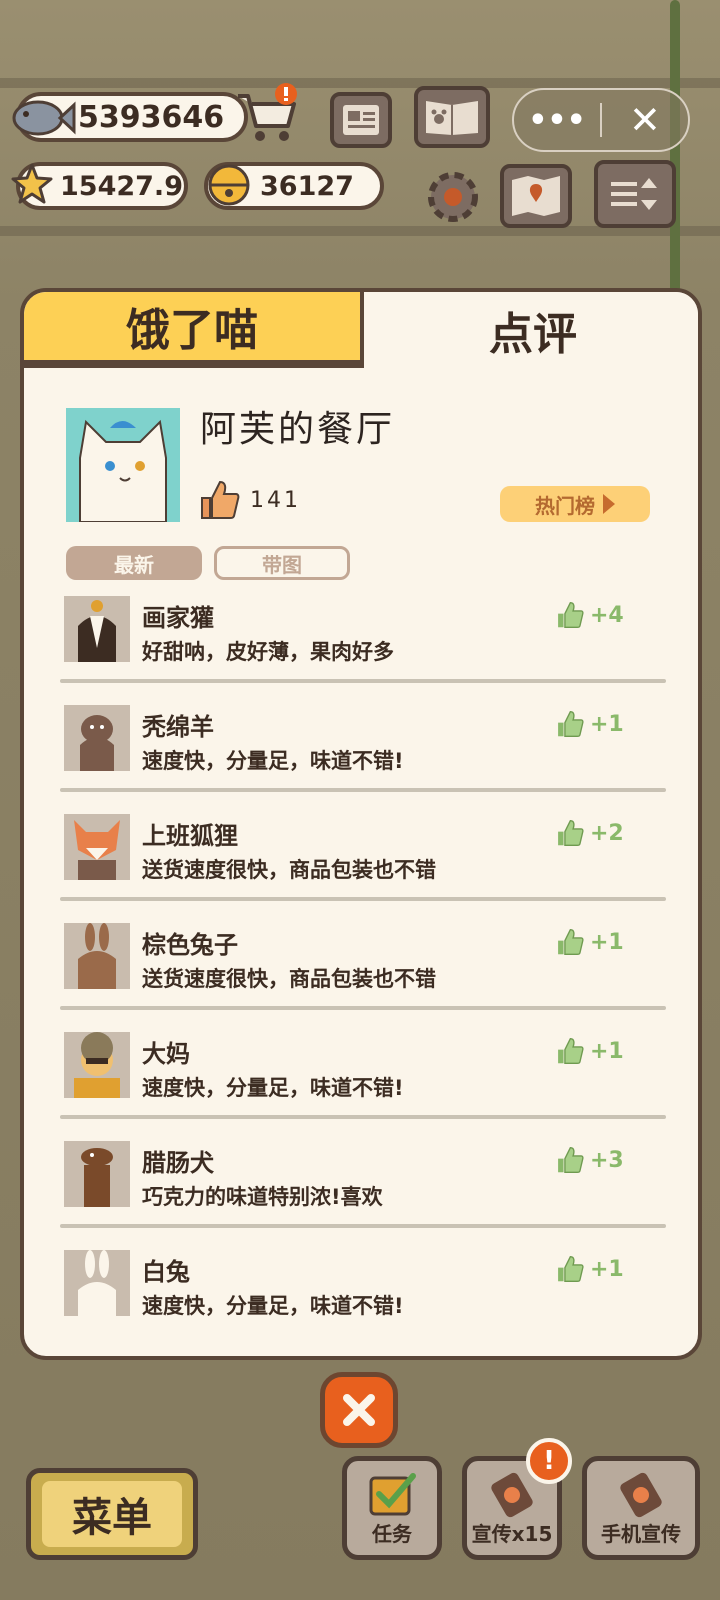 This screenshot has width=720, height=1600. I want to click on news-button, so click(361, 120).